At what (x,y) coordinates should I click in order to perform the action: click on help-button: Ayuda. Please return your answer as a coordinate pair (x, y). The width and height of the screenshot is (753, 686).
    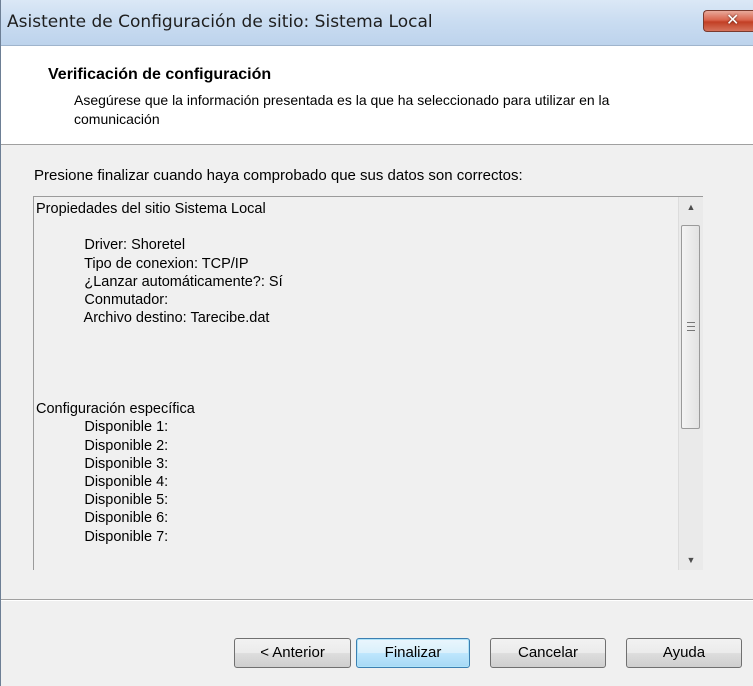
    Looking at the image, I should click on (684, 653).